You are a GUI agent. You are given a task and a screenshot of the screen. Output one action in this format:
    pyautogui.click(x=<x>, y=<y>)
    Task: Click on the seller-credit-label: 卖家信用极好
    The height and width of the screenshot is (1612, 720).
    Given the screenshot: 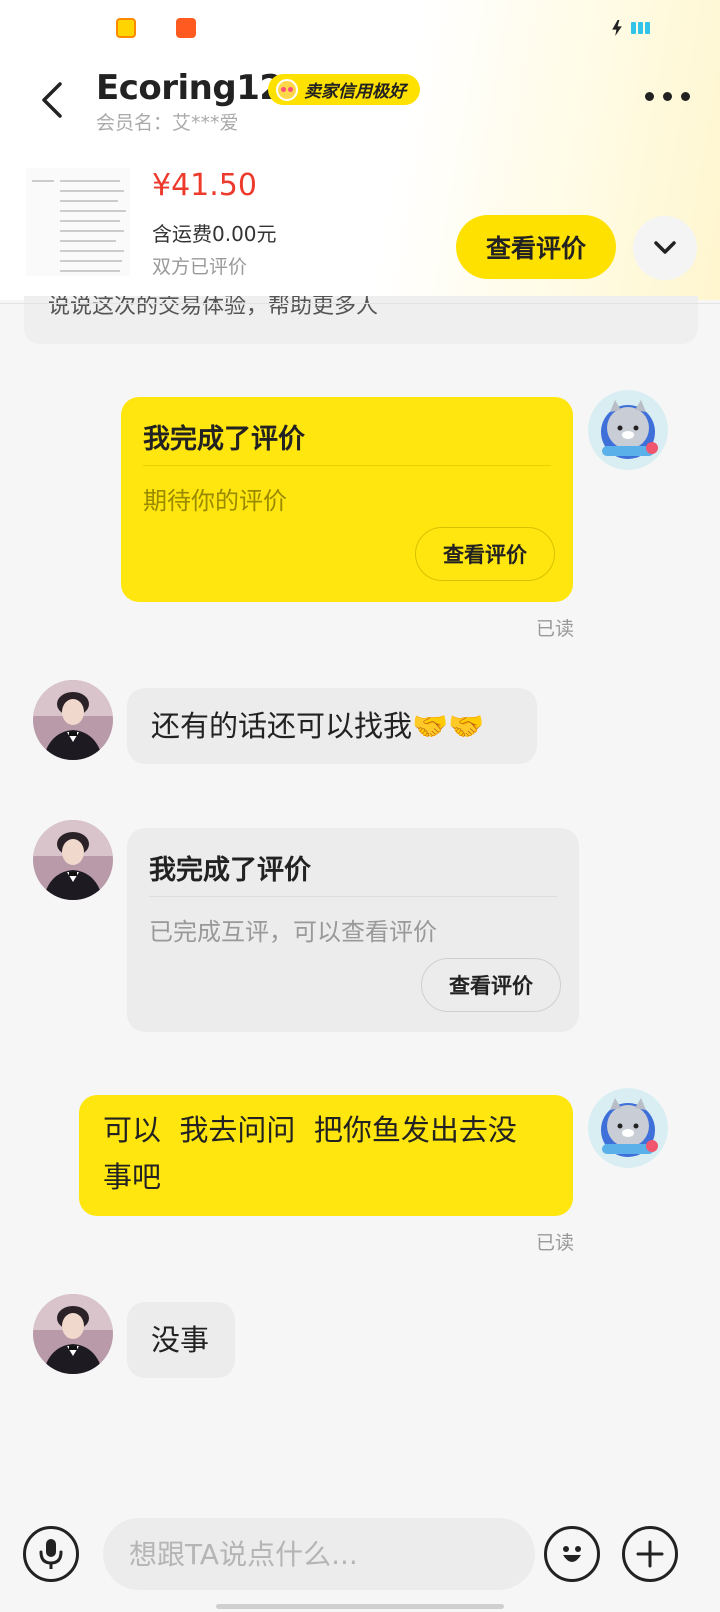 What is the action you would take?
    pyautogui.click(x=355, y=92)
    